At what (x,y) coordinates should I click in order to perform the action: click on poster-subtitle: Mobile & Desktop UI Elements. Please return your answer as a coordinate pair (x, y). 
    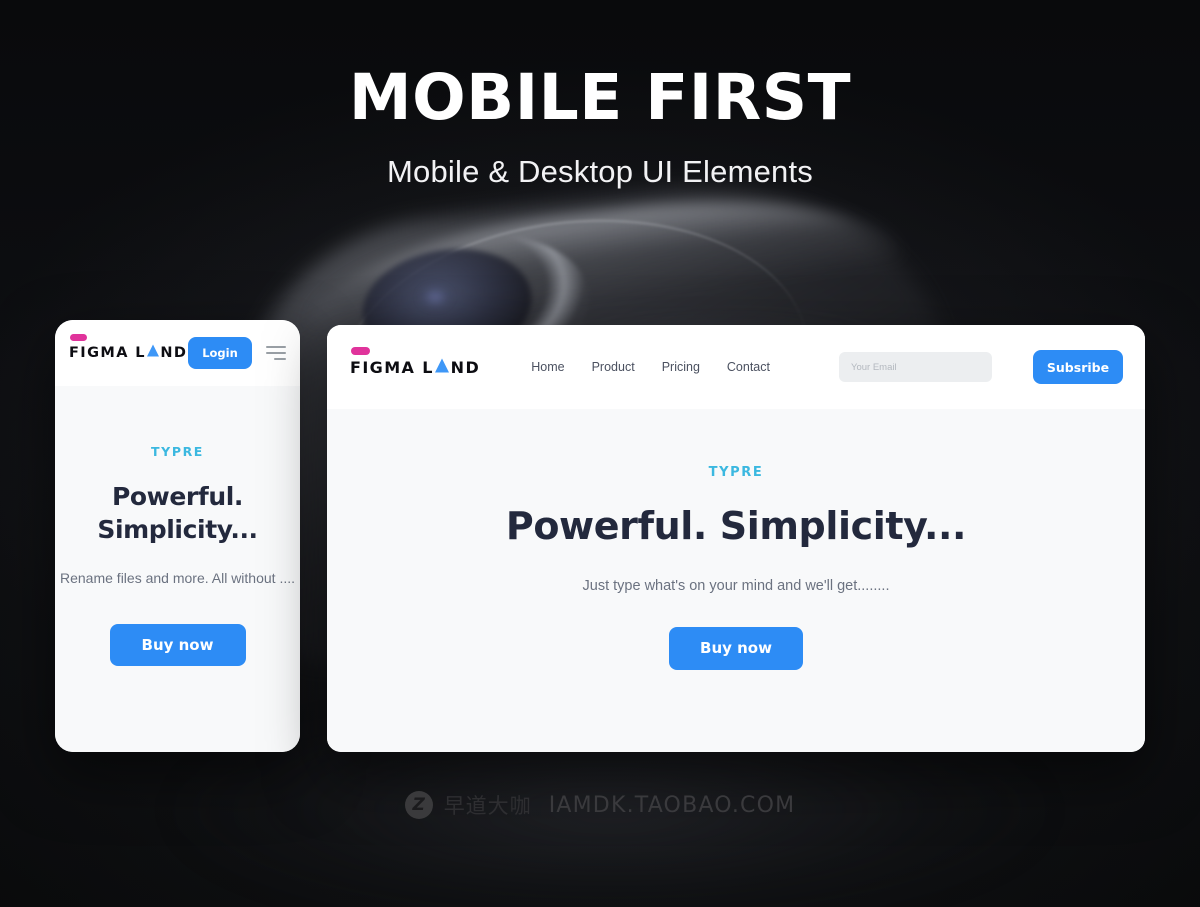
    Looking at the image, I should click on (600, 171).